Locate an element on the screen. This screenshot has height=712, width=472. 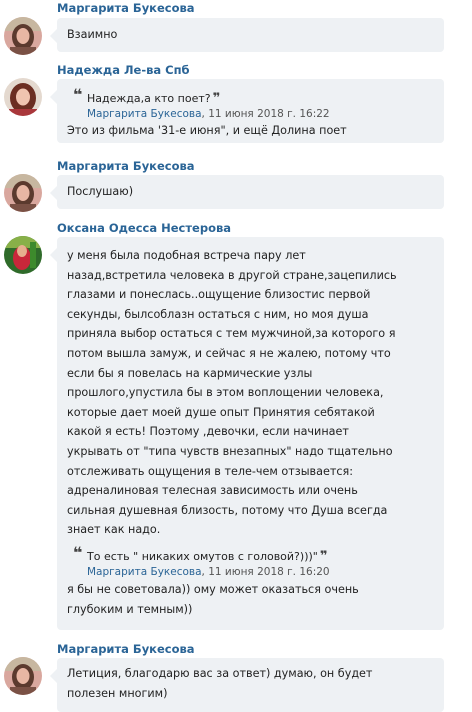
quote-date: , 11 июня 2018 г. 16:20 is located at coordinates (265, 571).